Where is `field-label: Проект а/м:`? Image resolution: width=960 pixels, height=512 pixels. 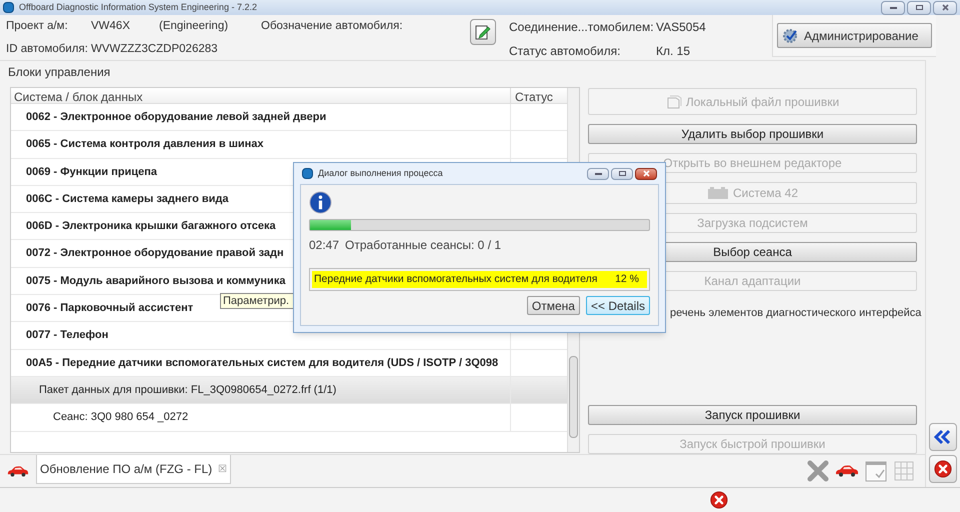
field-label: Проект а/м: is located at coordinates (37, 26).